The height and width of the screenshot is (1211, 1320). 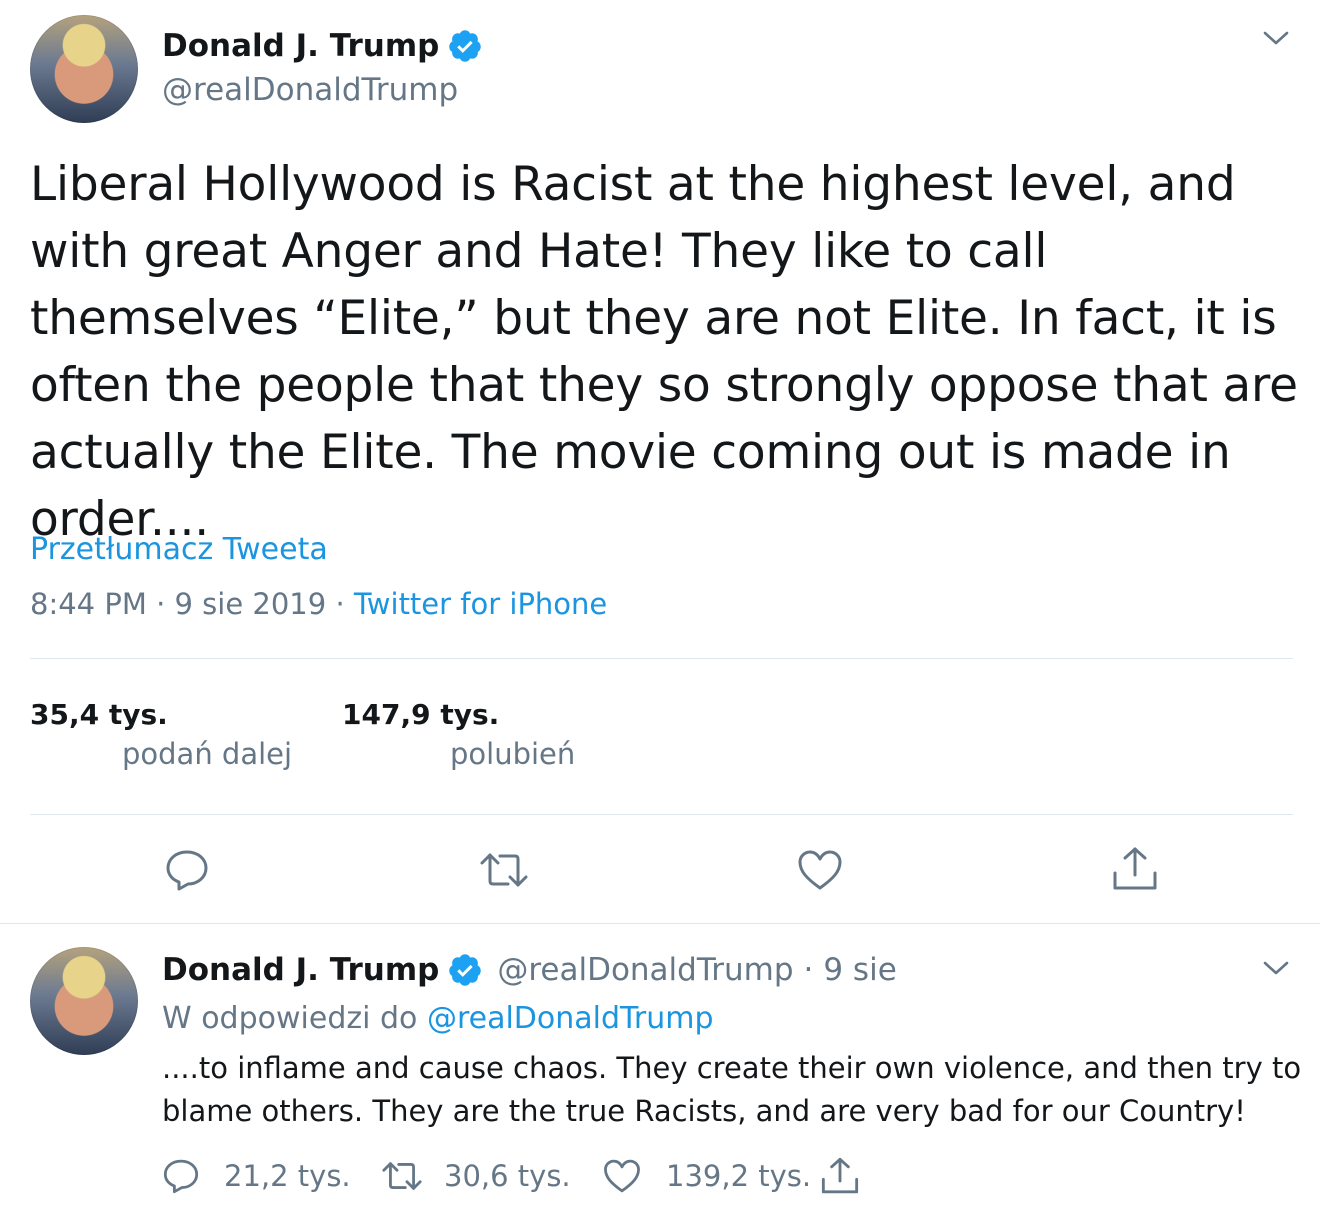 I want to click on retweet-button, so click(x=504, y=870).